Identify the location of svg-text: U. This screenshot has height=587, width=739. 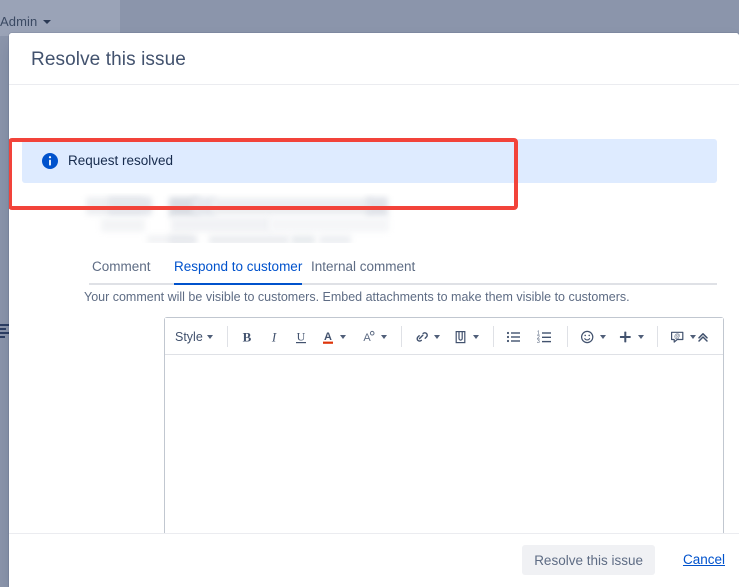
(301, 336).